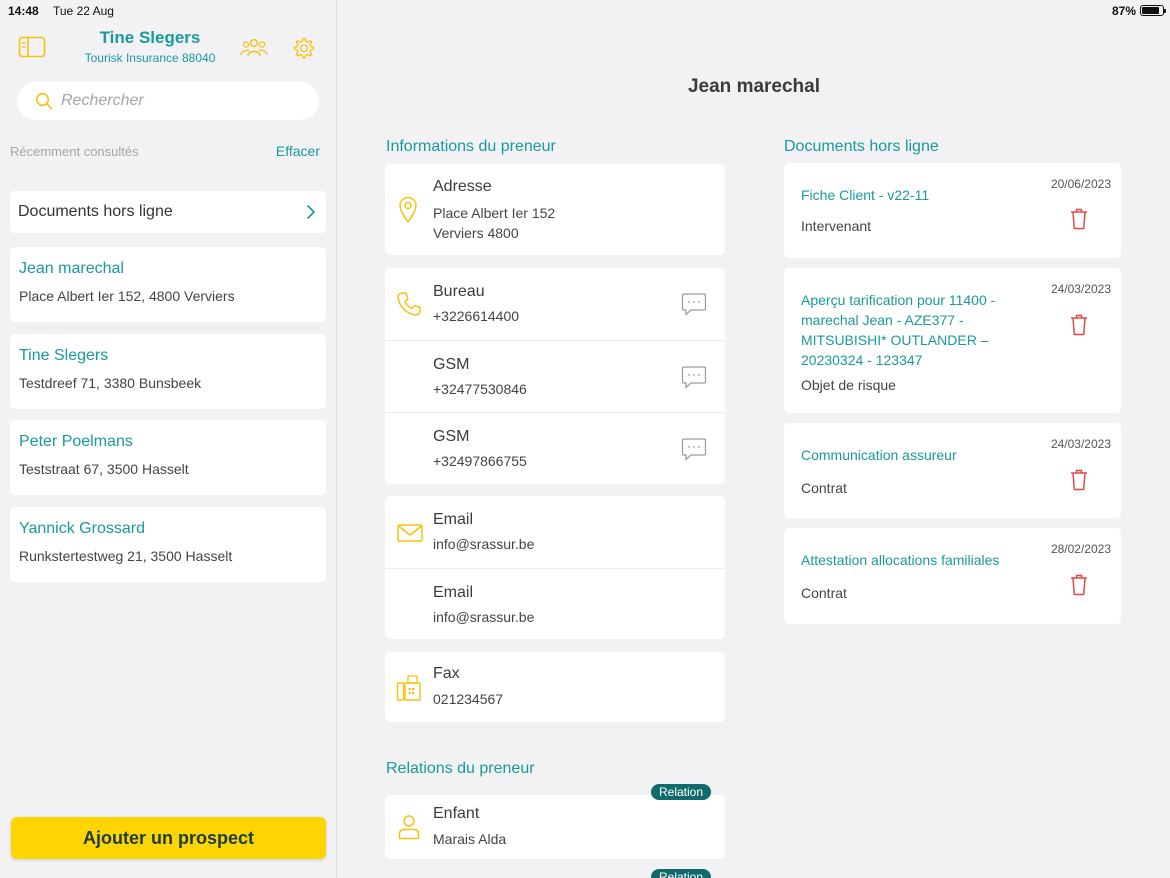 The image size is (1170, 878). I want to click on add-prospect-button: Ajouter un prospect, so click(168, 838).